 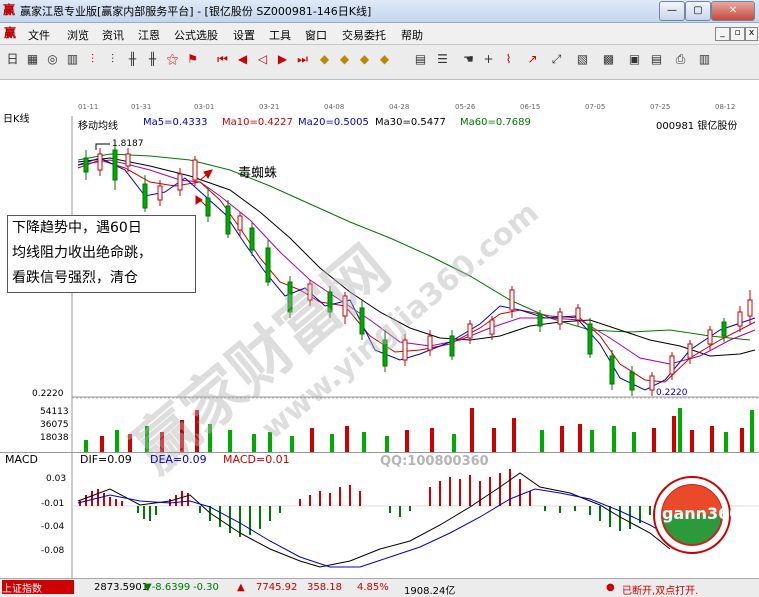 What do you see at coordinates (530, 107) in the screenshot?
I see `date-label: 06-15` at bounding box center [530, 107].